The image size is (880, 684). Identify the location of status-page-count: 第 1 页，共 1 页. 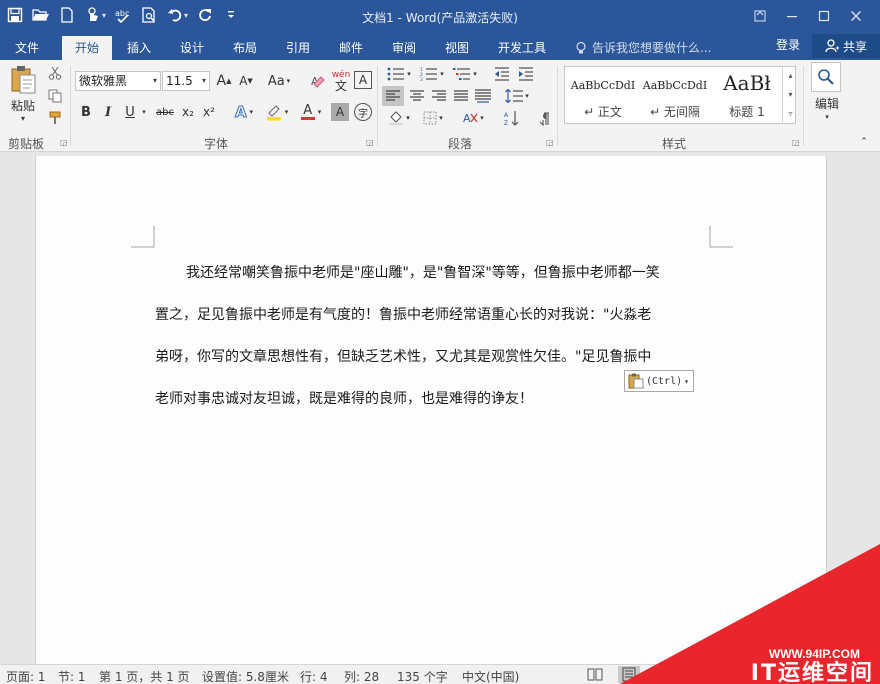
(144, 676).